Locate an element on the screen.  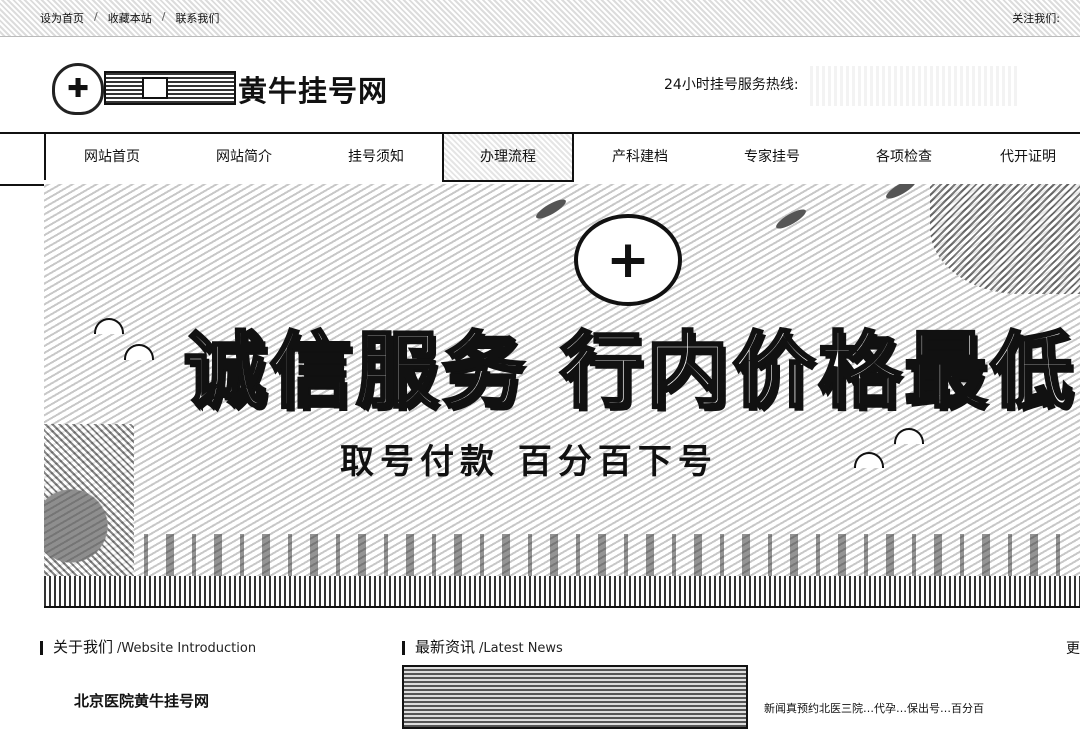
more-link: 更 is located at coordinates (1073, 648).